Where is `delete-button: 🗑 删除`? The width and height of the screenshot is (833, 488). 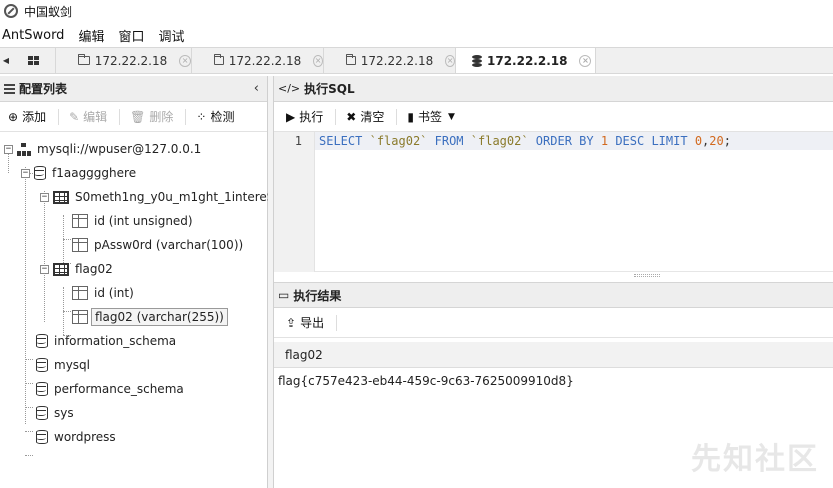 delete-button: 🗑 删除 is located at coordinates (151, 116).